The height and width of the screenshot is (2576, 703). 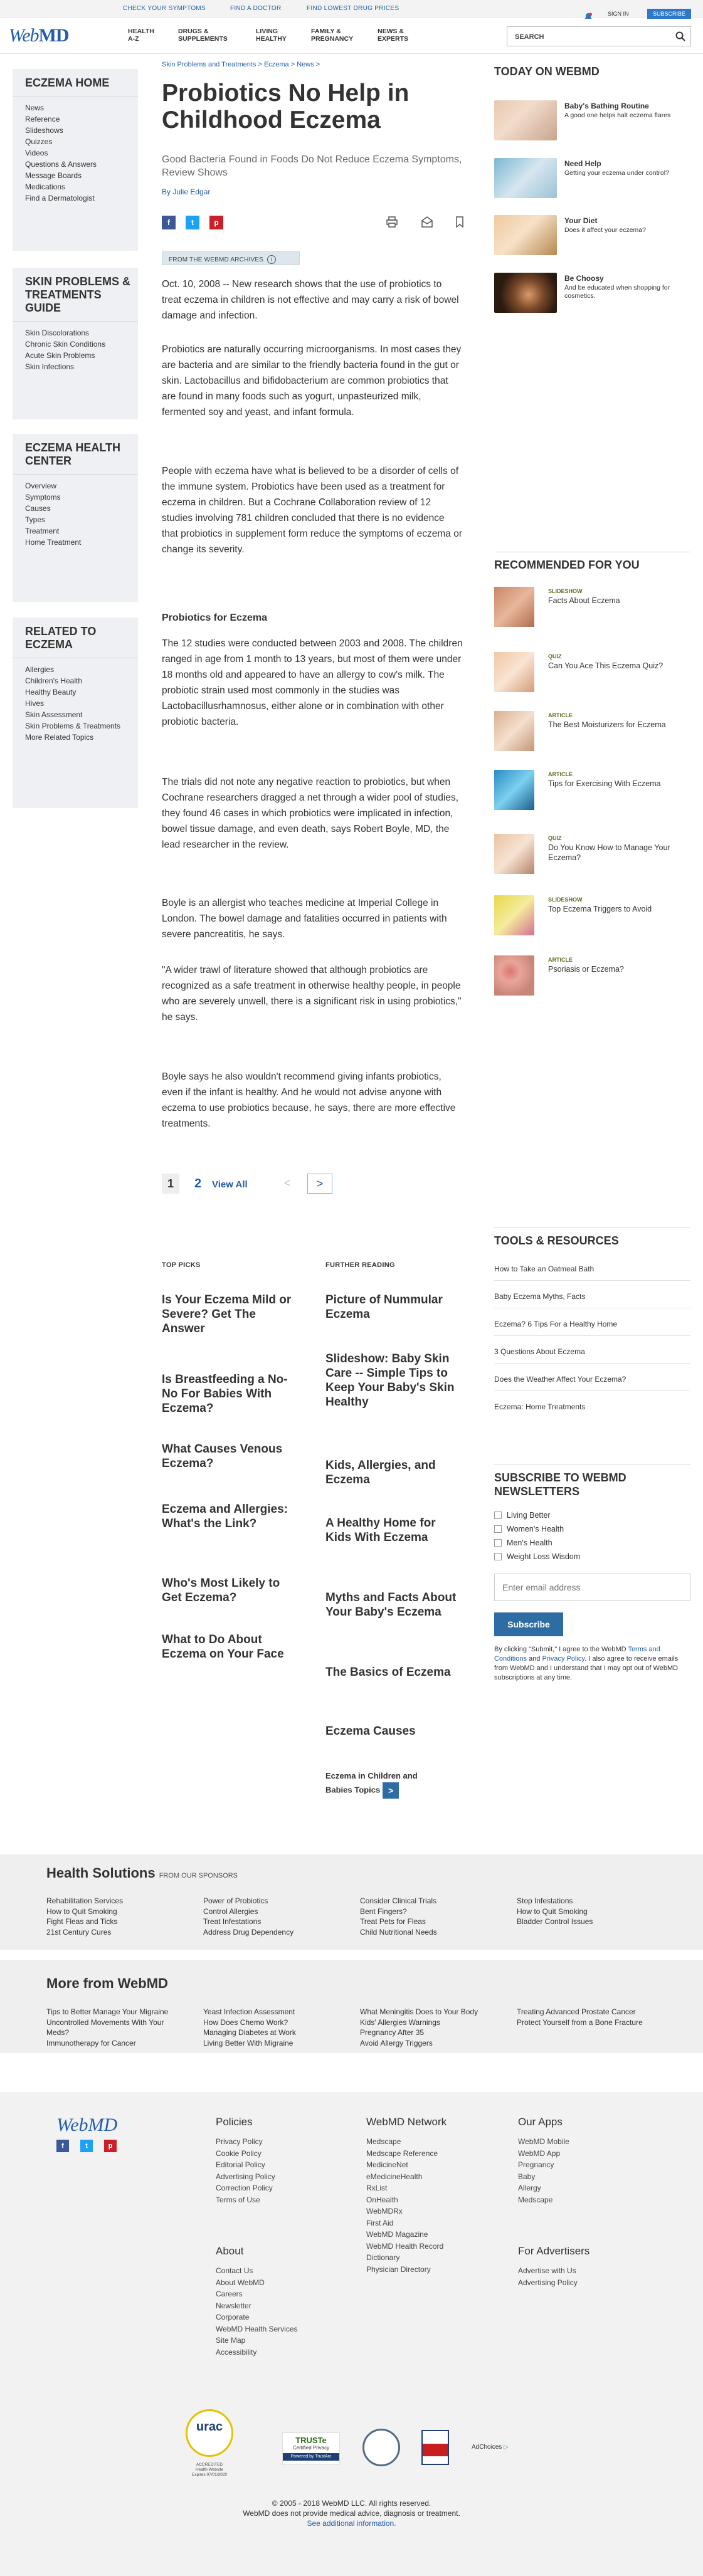 I want to click on footer-link: Editorial Policy, so click(x=245, y=2165).